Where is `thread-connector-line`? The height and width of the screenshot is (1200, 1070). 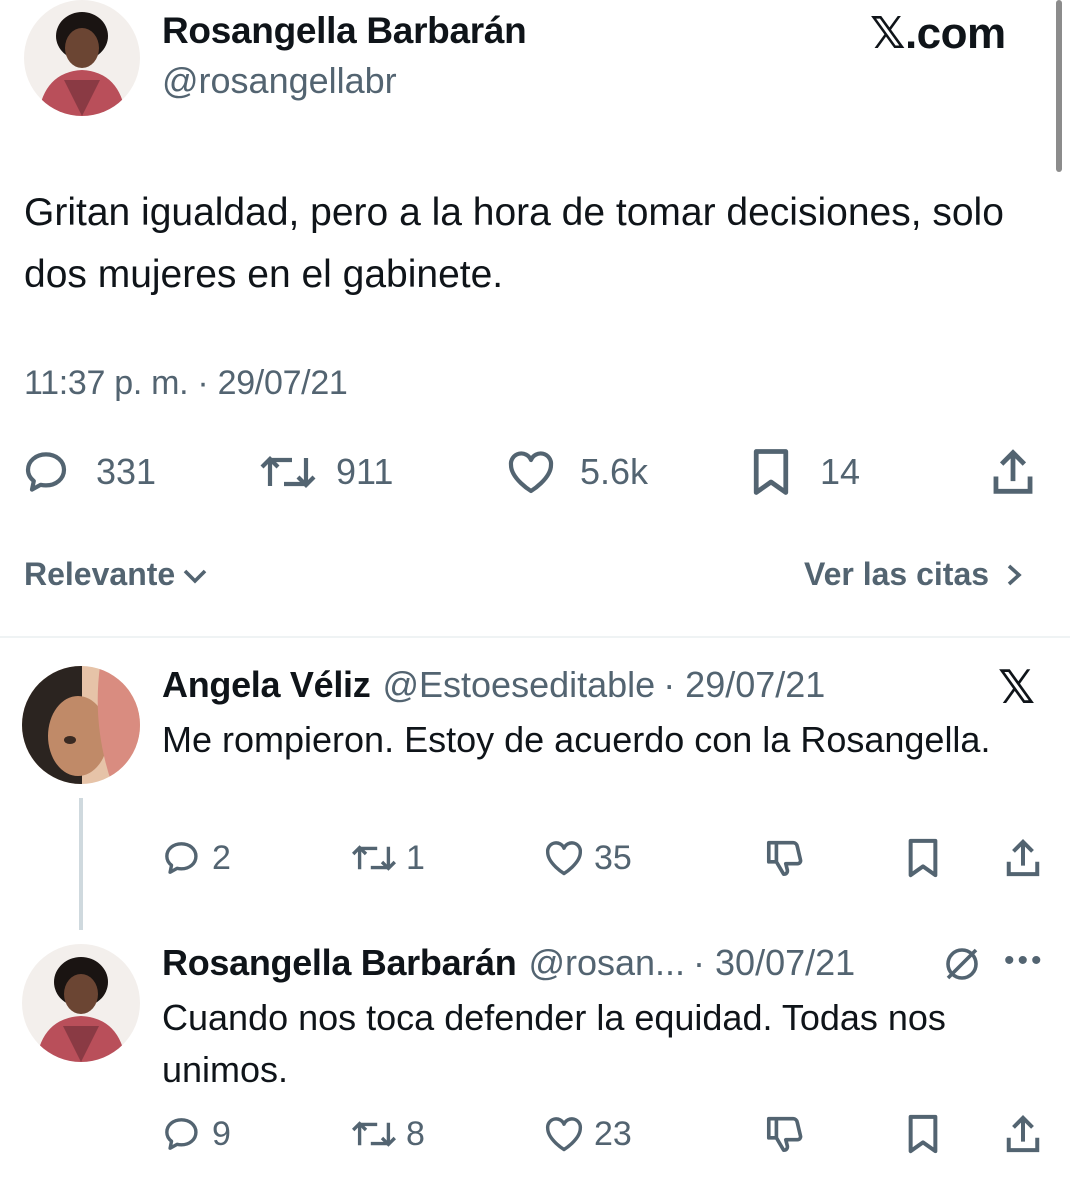
thread-connector-line is located at coordinates (81, 864).